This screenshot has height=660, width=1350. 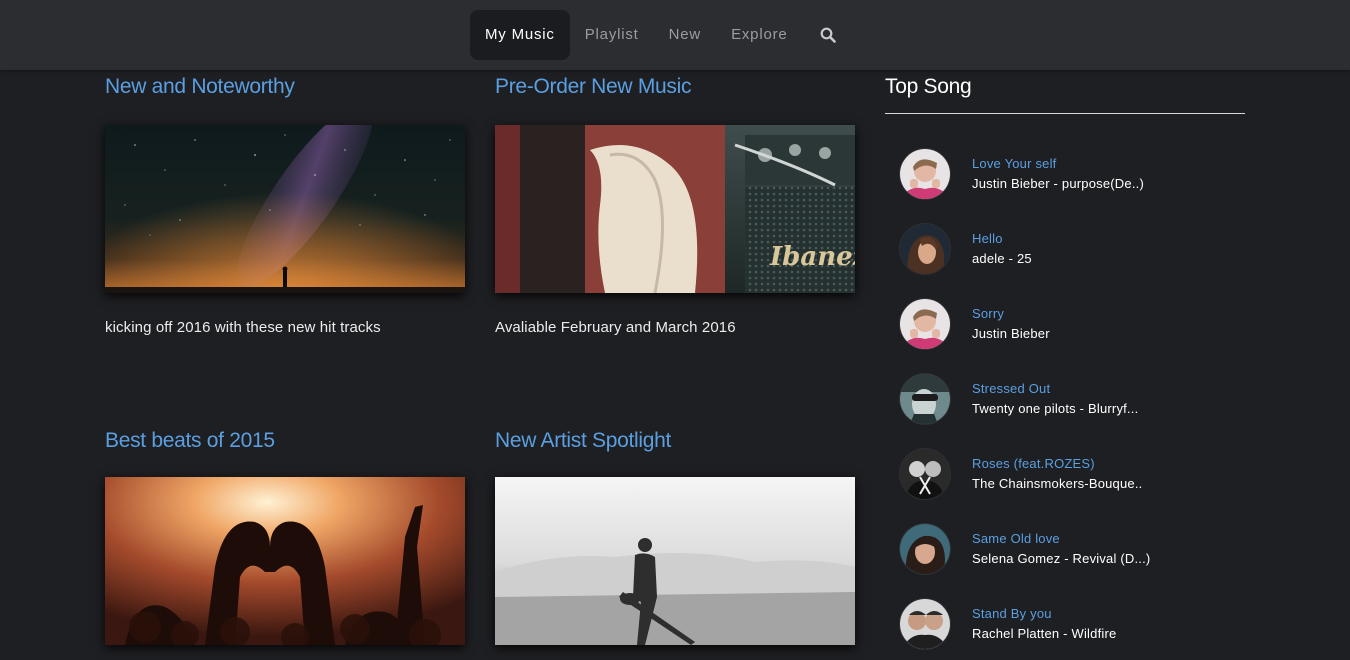 What do you see at coordinates (685, 35) in the screenshot?
I see `nav-item-new: New` at bounding box center [685, 35].